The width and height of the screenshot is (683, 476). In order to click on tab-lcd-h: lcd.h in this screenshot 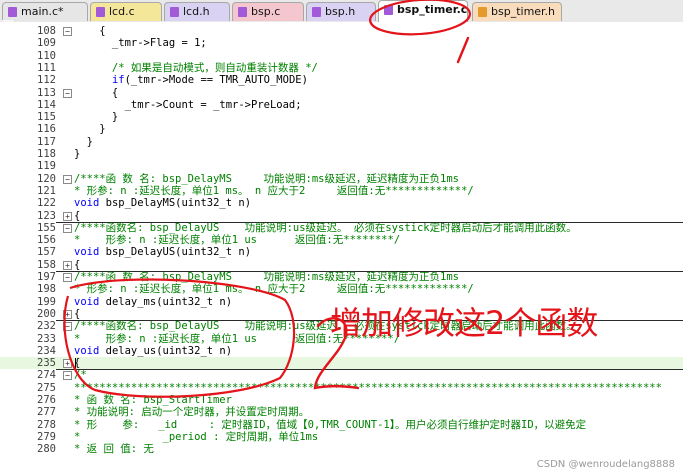, I will do `click(197, 11)`.